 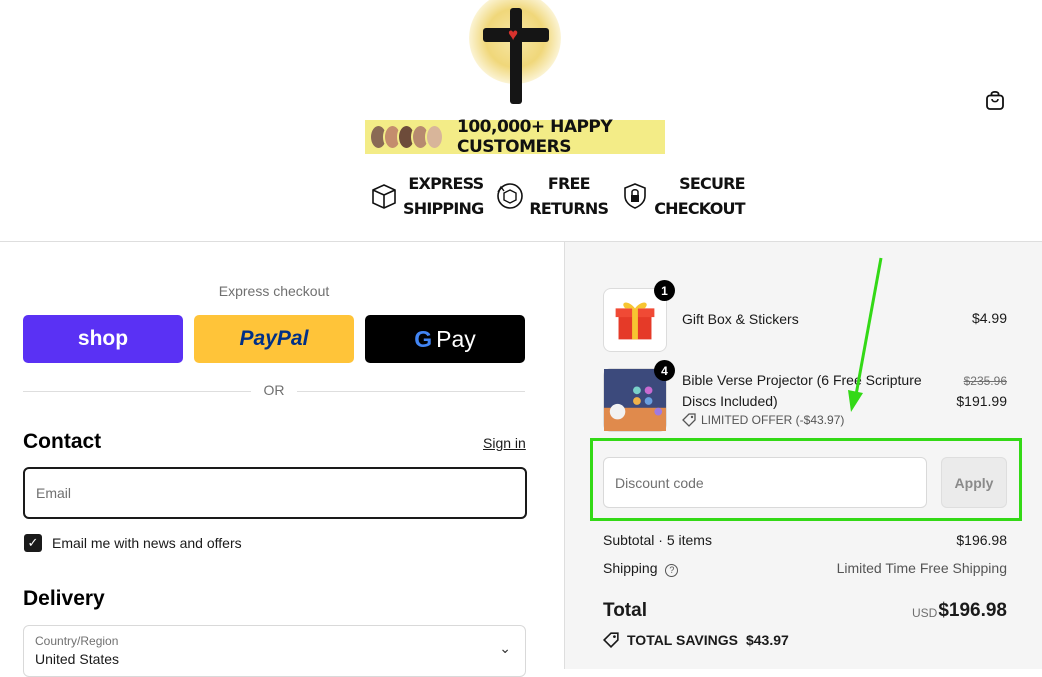 What do you see at coordinates (805, 540) in the screenshot?
I see `subtotal-row: Subtotal · 5 items $196.98` at bounding box center [805, 540].